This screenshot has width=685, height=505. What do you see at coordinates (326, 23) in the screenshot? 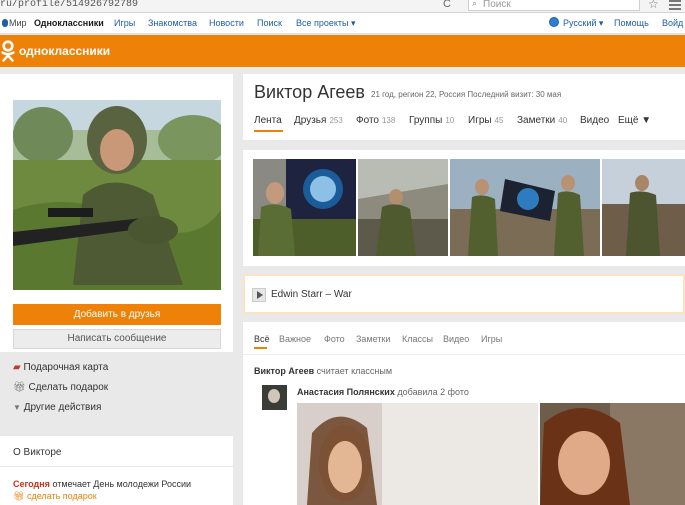
I see `portal-link-all-projects: Все проекты ▾` at bounding box center [326, 23].